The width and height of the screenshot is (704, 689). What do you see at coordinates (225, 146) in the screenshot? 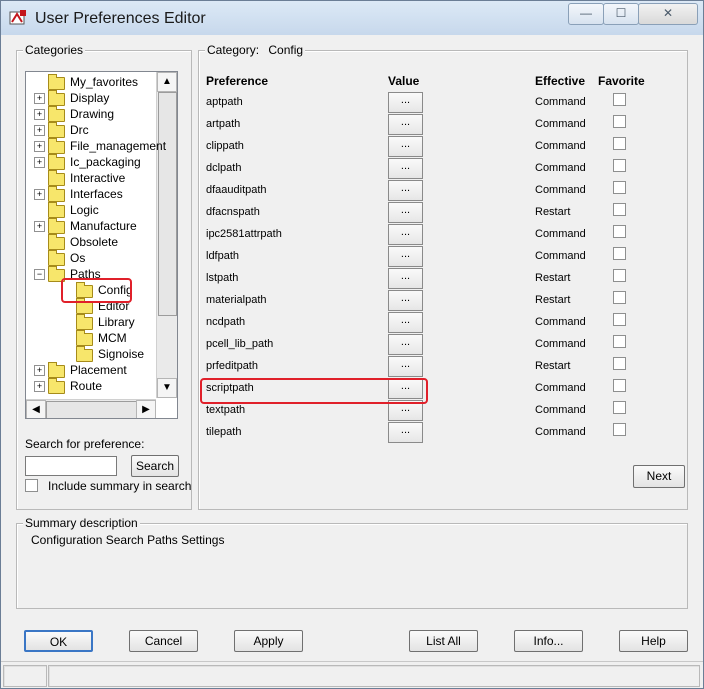
I see `preference-name: clippath` at bounding box center [225, 146].